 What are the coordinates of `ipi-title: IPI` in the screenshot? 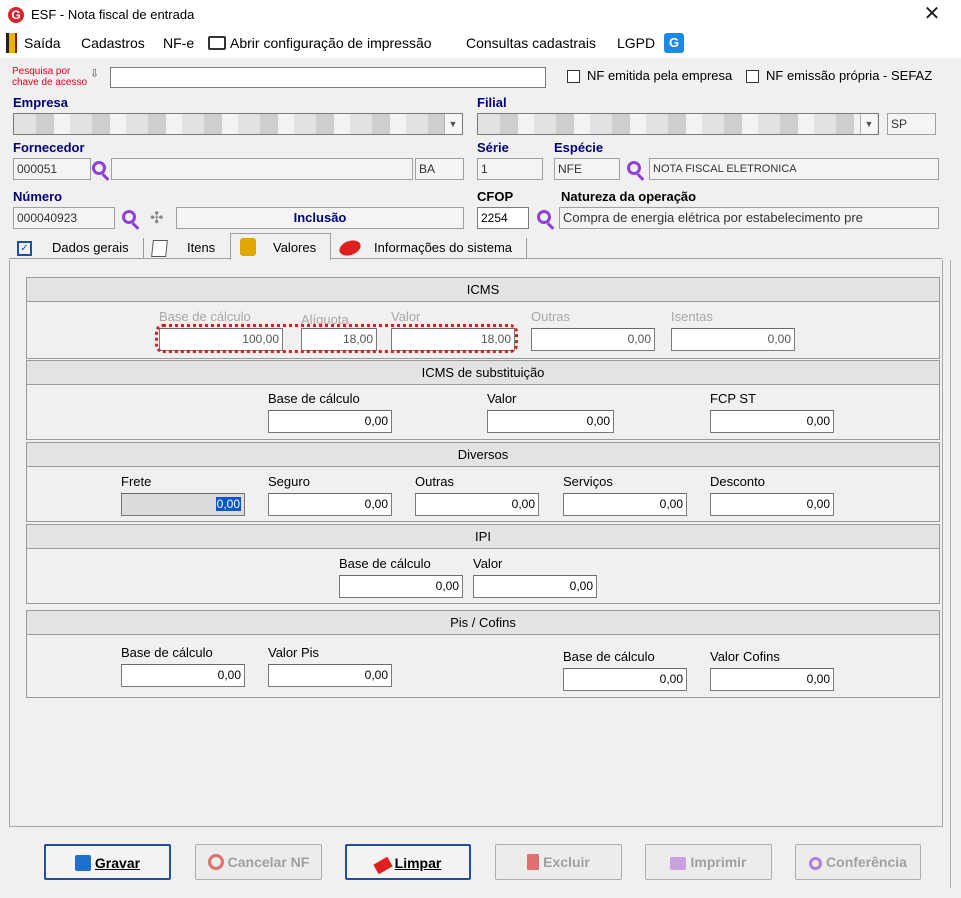 It's located at (483, 537).